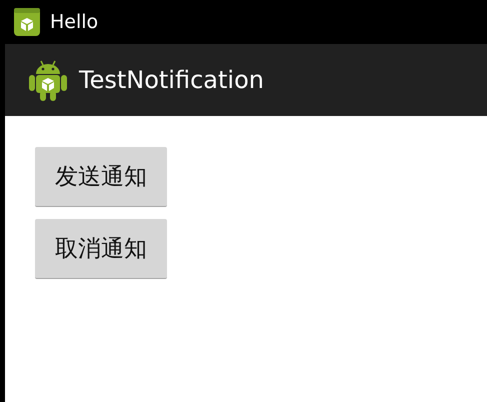 The image size is (487, 402). I want to click on app-icon, so click(27, 22).